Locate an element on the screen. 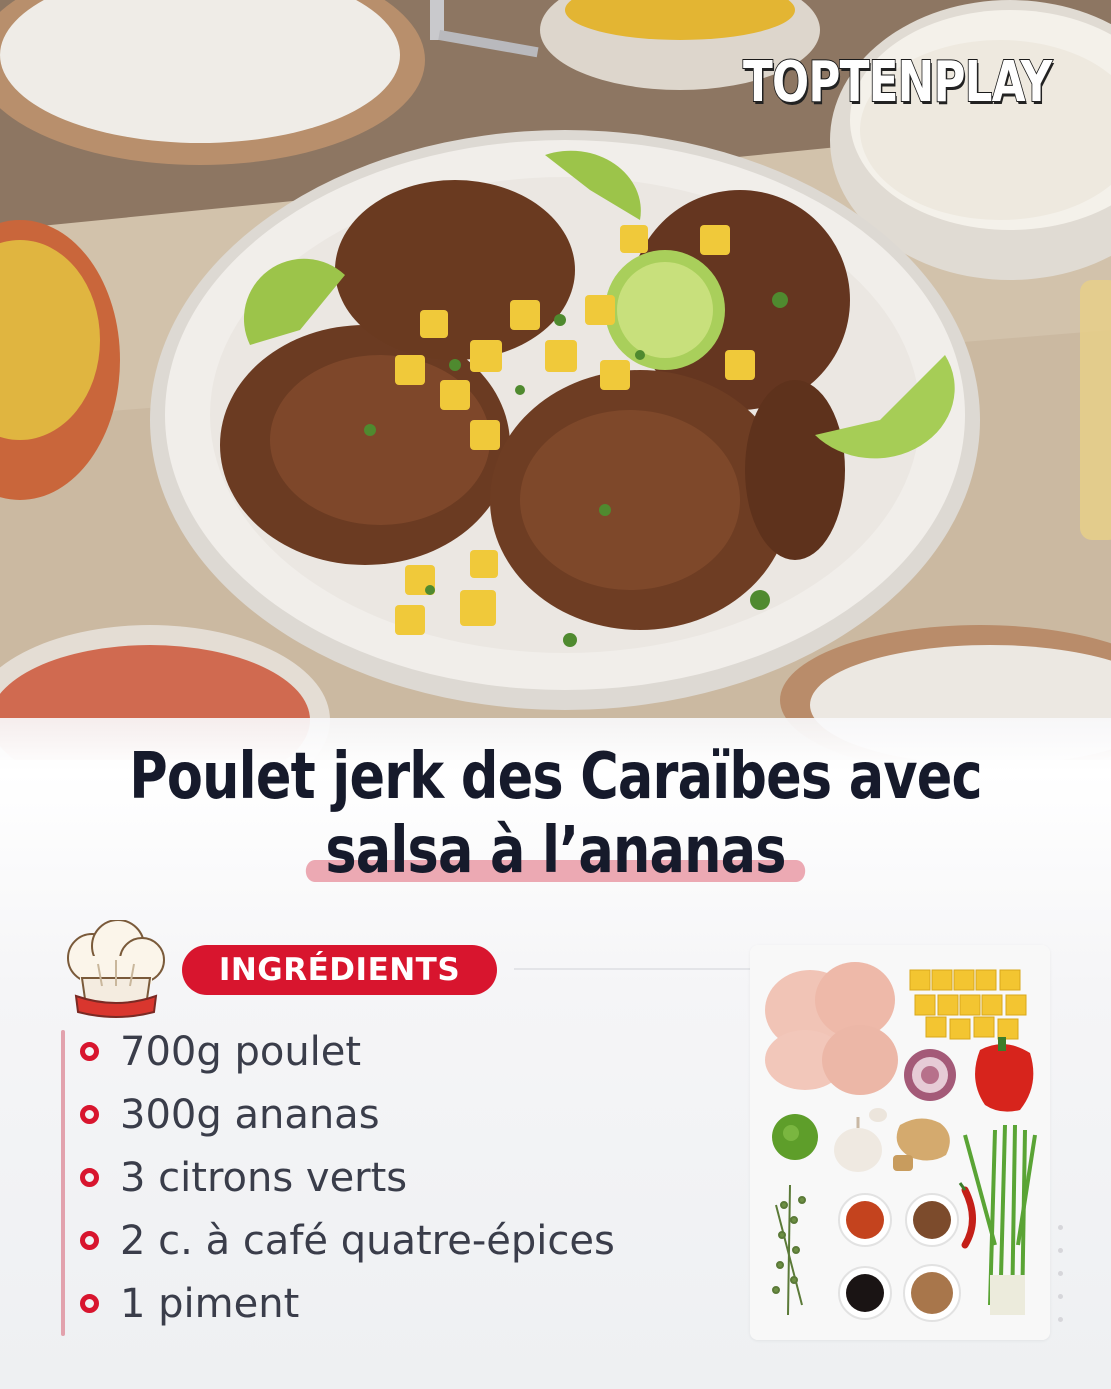 The image size is (1111, 1389). ingredients-flatlay-illustration is located at coordinates (900, 1142).